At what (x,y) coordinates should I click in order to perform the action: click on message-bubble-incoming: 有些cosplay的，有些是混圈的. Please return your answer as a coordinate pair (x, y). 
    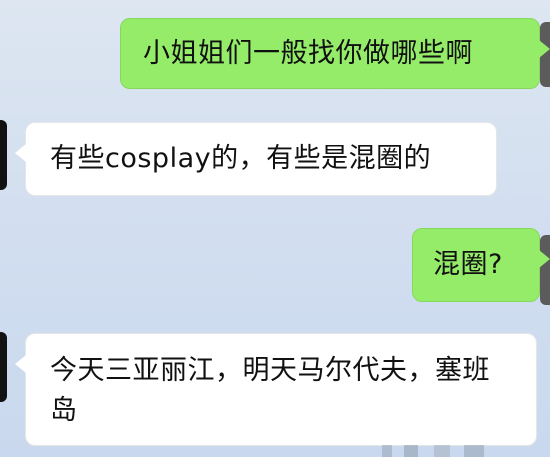
    Looking at the image, I should click on (256, 159).